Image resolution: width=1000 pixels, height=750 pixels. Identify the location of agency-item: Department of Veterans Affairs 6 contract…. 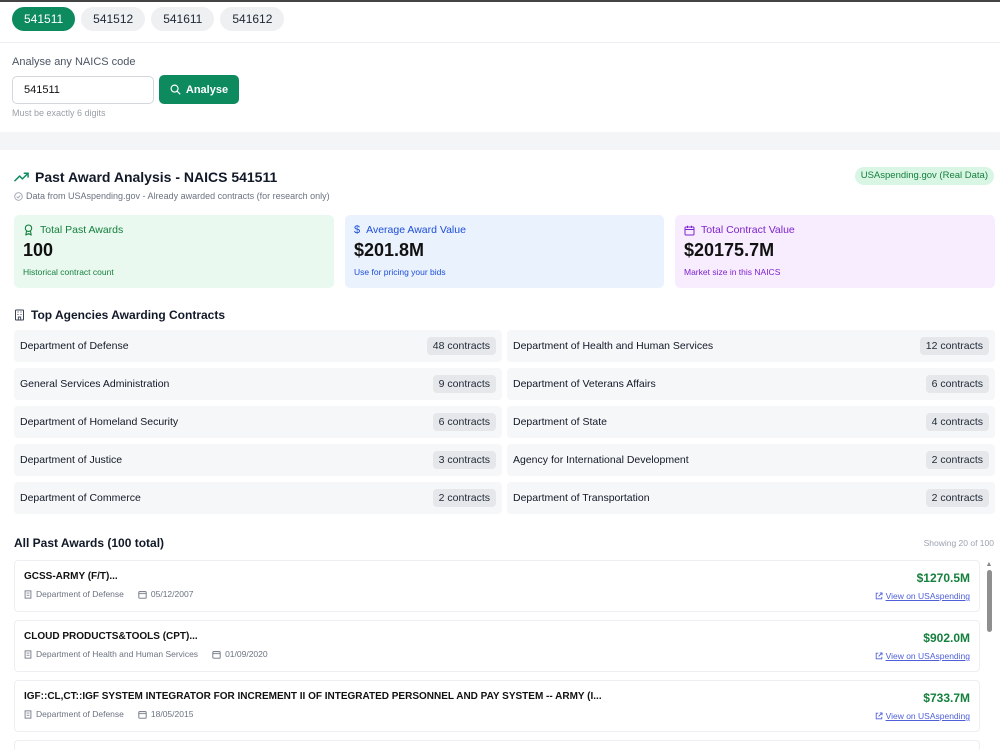
(751, 384).